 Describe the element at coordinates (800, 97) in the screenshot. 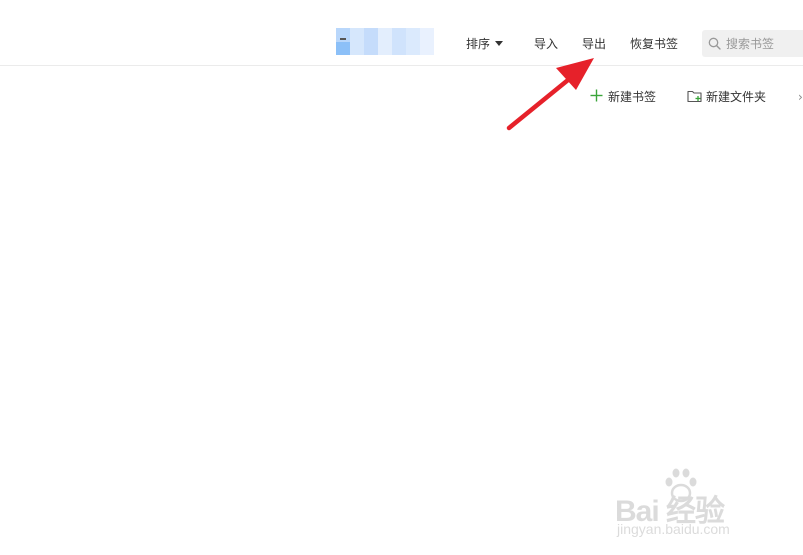

I see `more-actions-icon: ›` at that location.